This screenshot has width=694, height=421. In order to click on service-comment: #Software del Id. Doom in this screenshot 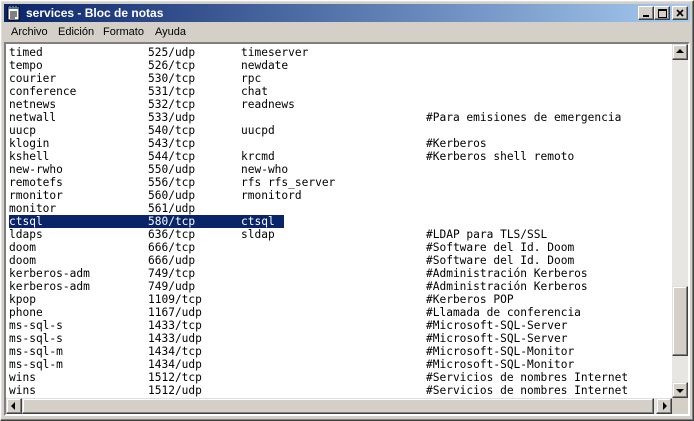, I will do `click(500, 260)`.